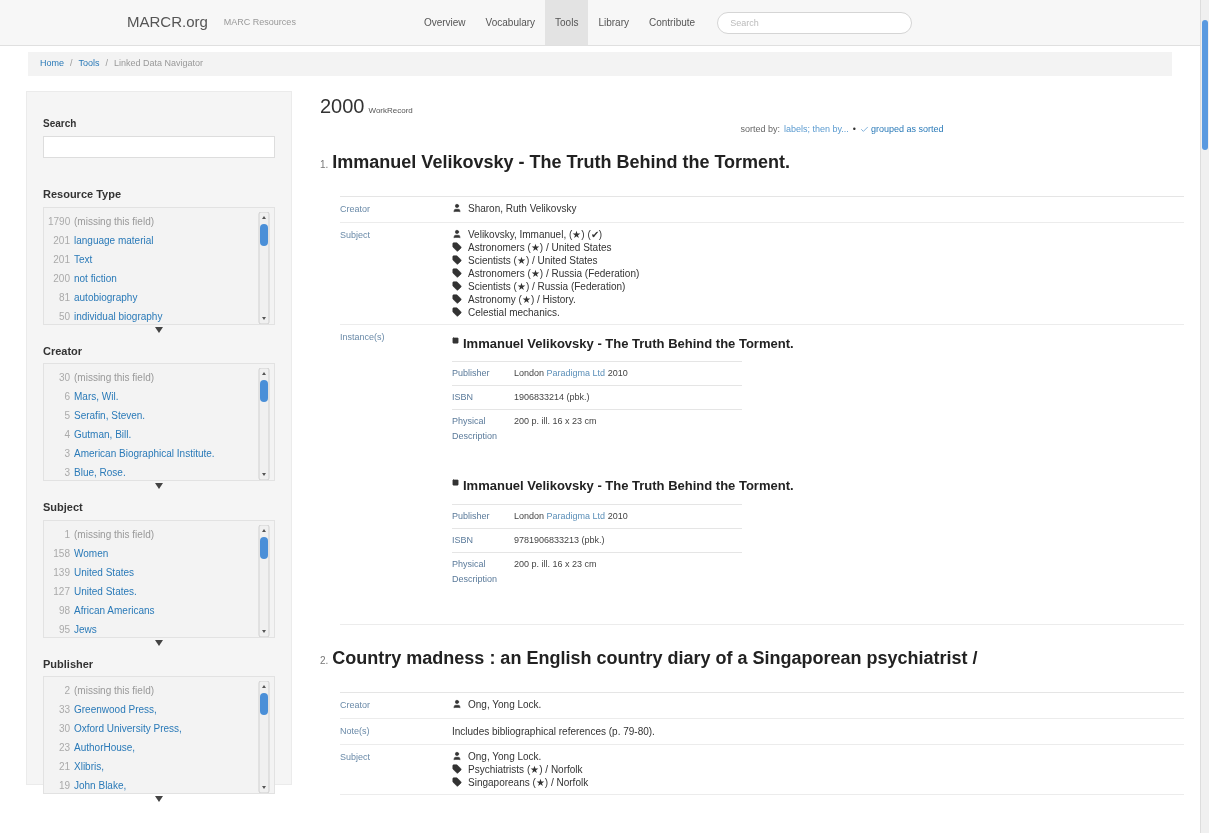  What do you see at coordinates (83, 194) in the screenshot?
I see `facet-title: Resource Type` at bounding box center [83, 194].